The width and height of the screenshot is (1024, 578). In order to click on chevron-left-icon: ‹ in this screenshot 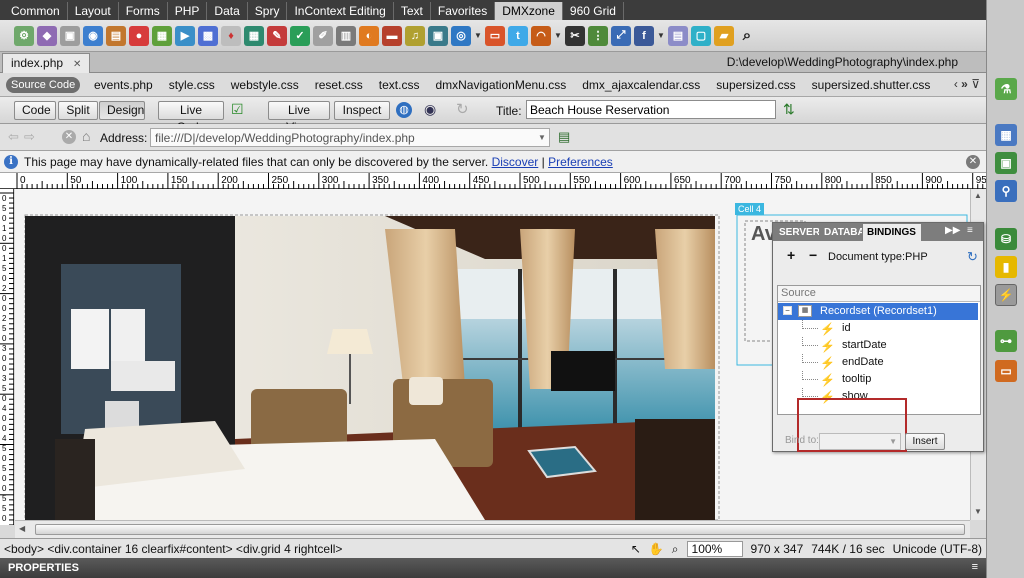, I will do `click(956, 84)`.